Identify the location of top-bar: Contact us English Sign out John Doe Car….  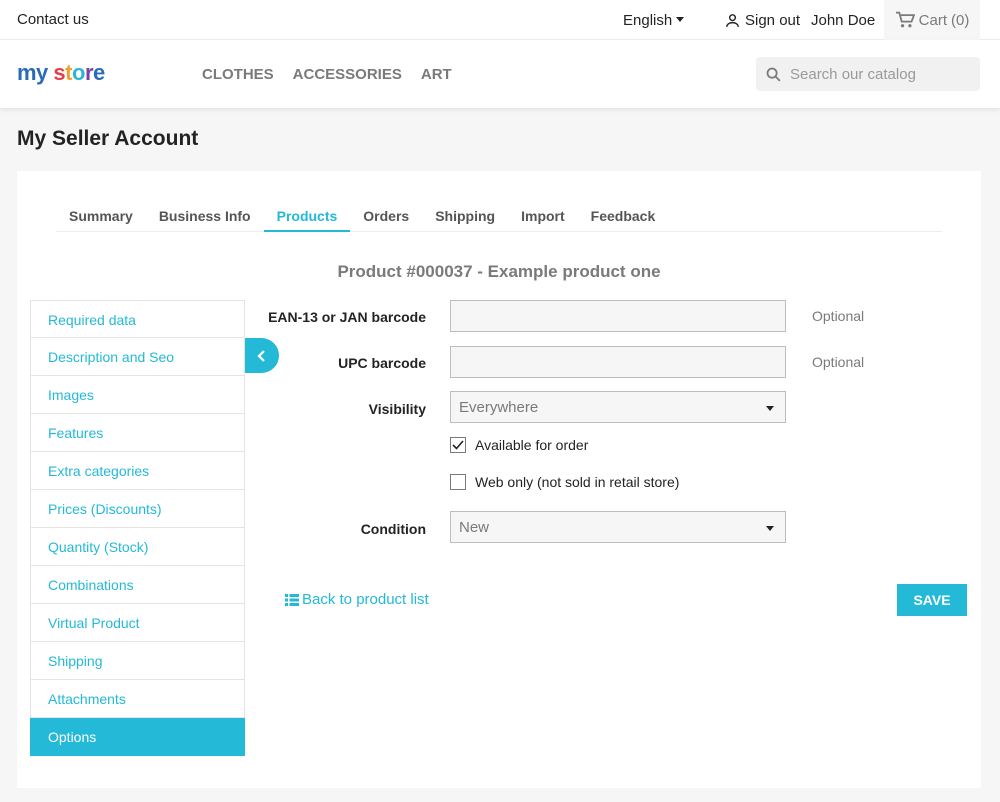
(500, 20).